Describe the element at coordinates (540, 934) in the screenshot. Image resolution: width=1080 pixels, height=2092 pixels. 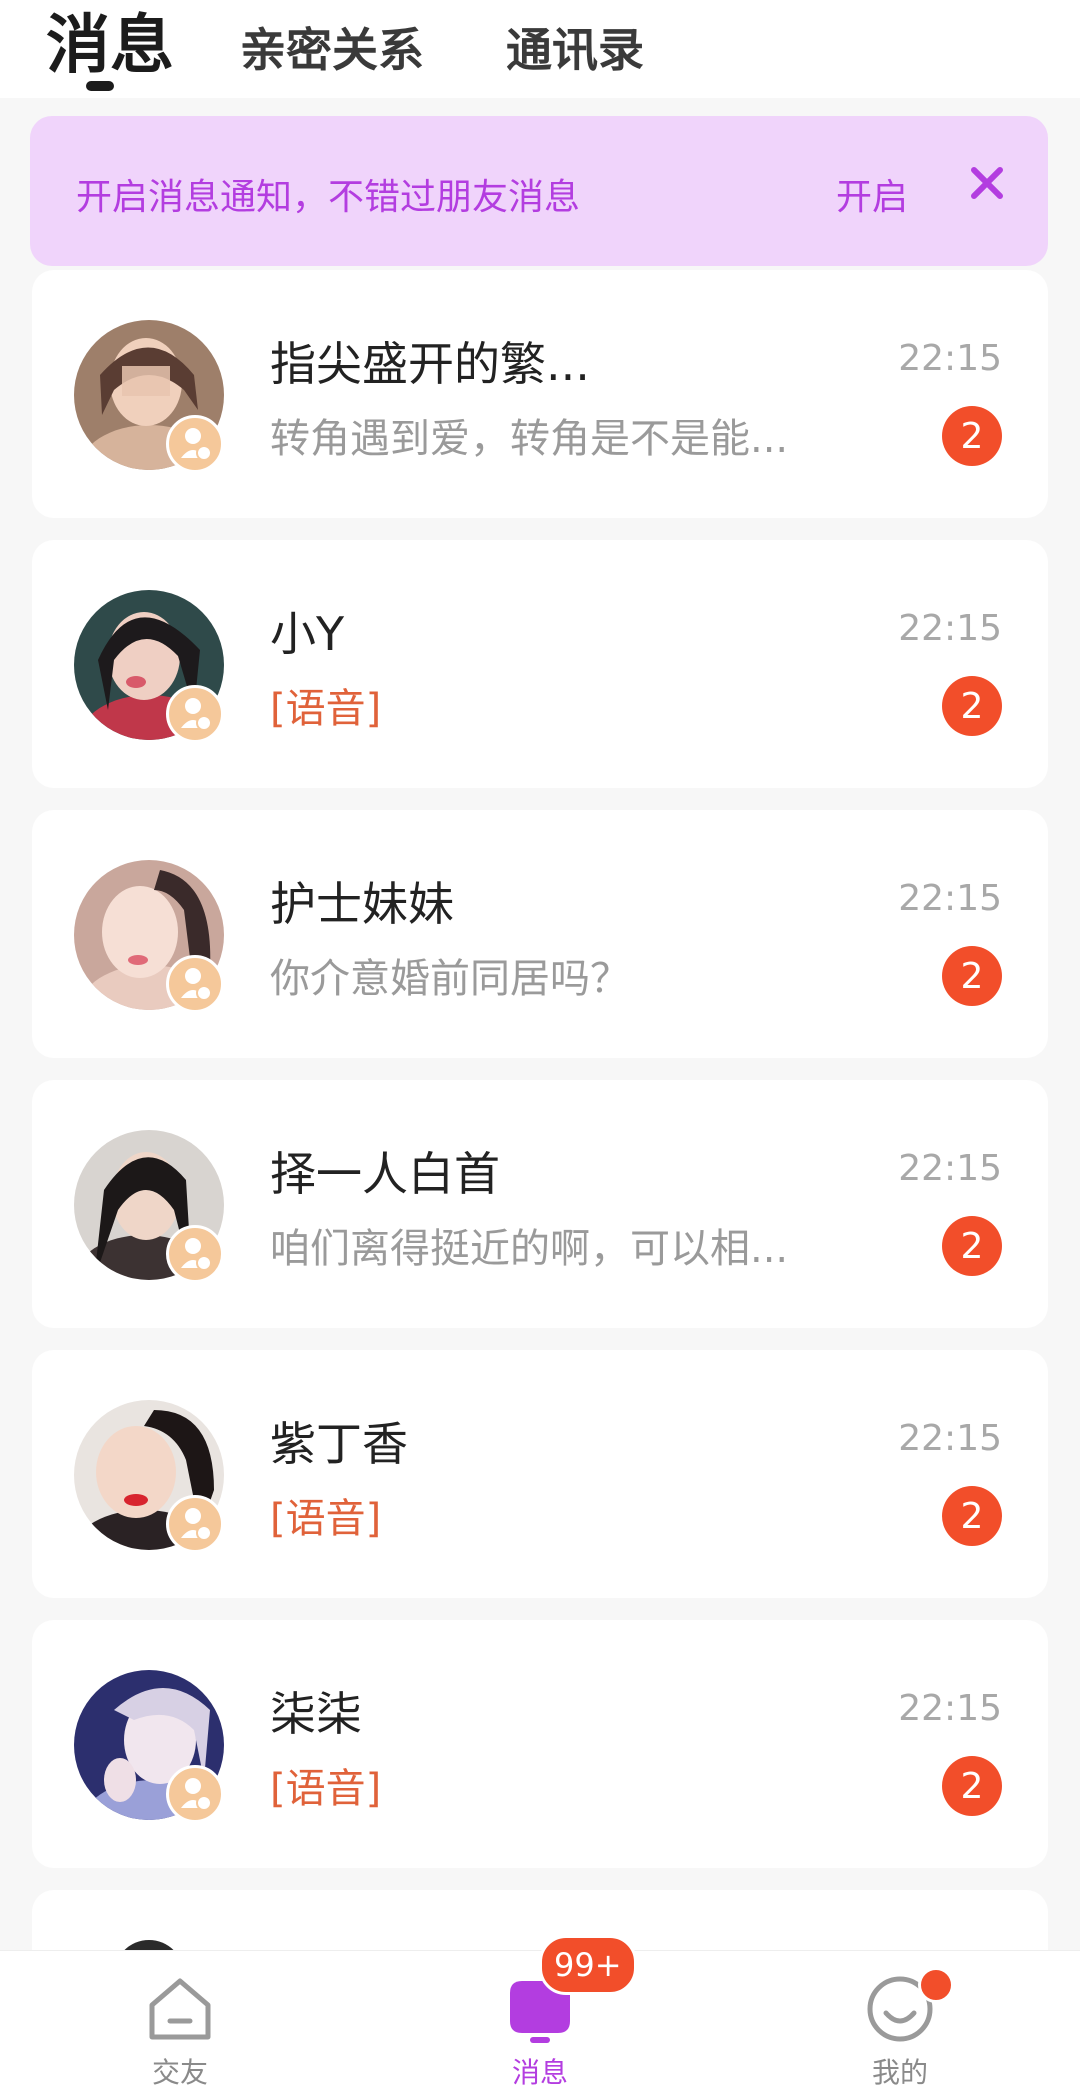
I see `chat-list-item: 护士妹妹 你介意婚前同居吗？ 22:15 2` at that location.